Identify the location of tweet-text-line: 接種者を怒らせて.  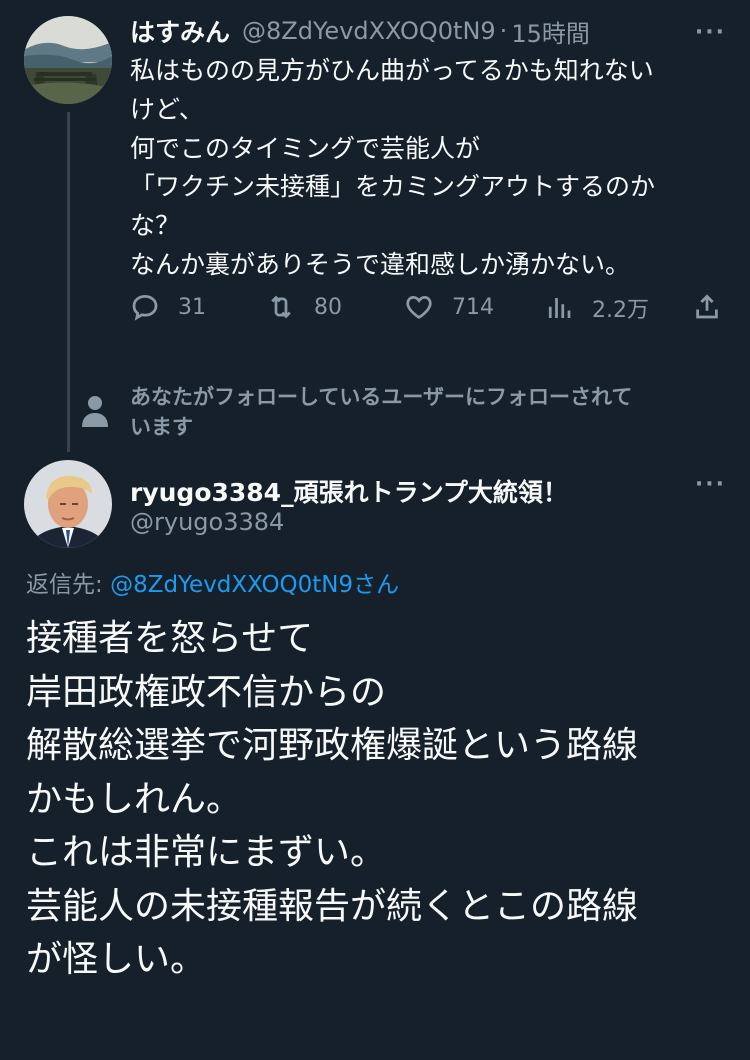
(170, 638).